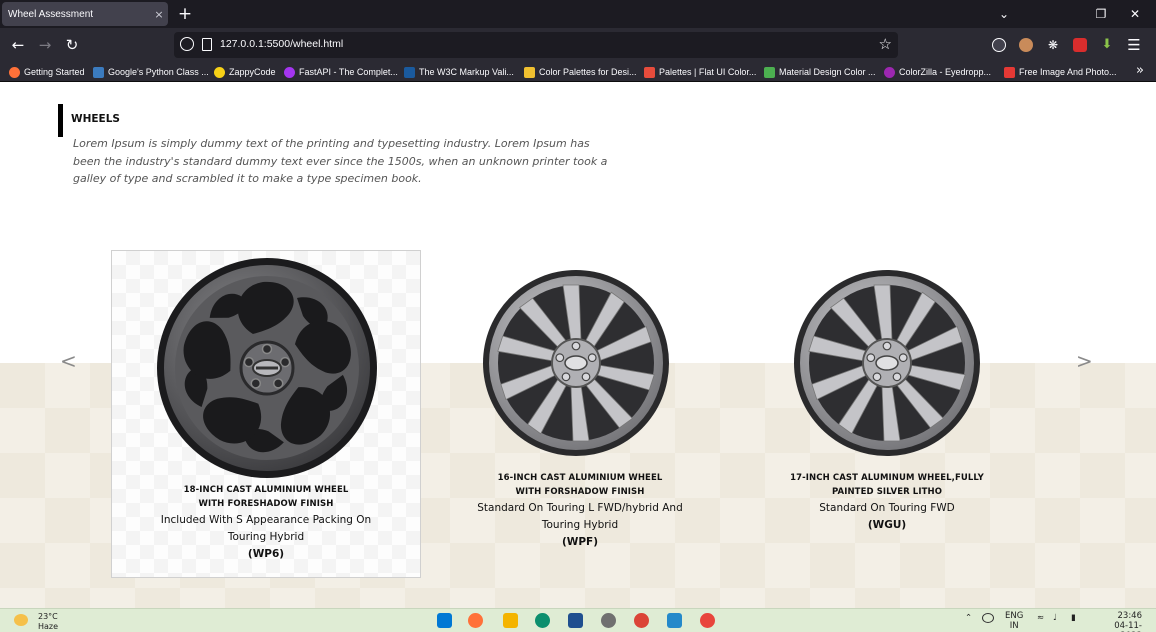 Image resolution: width=1156 pixels, height=632 pixels. I want to click on firefox-icon, so click(14, 72).